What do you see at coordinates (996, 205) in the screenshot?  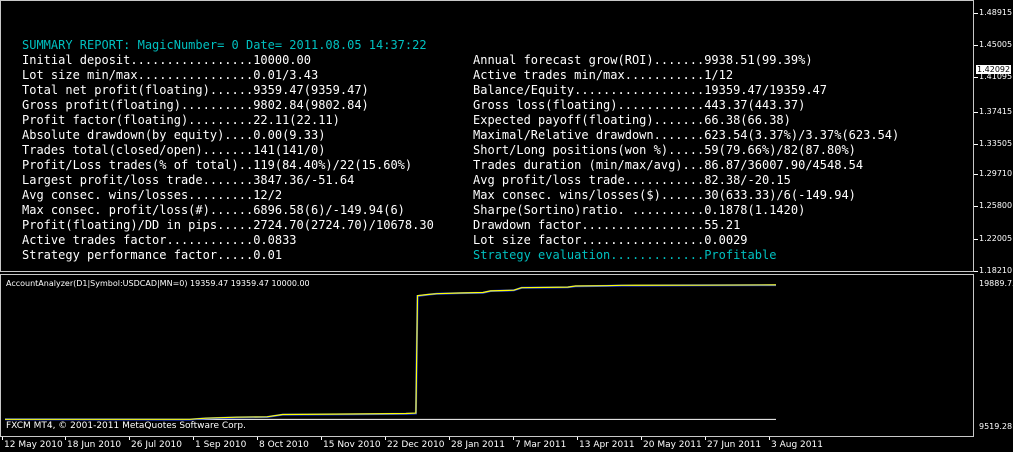 I see `price-tick-label: 1.25800` at bounding box center [996, 205].